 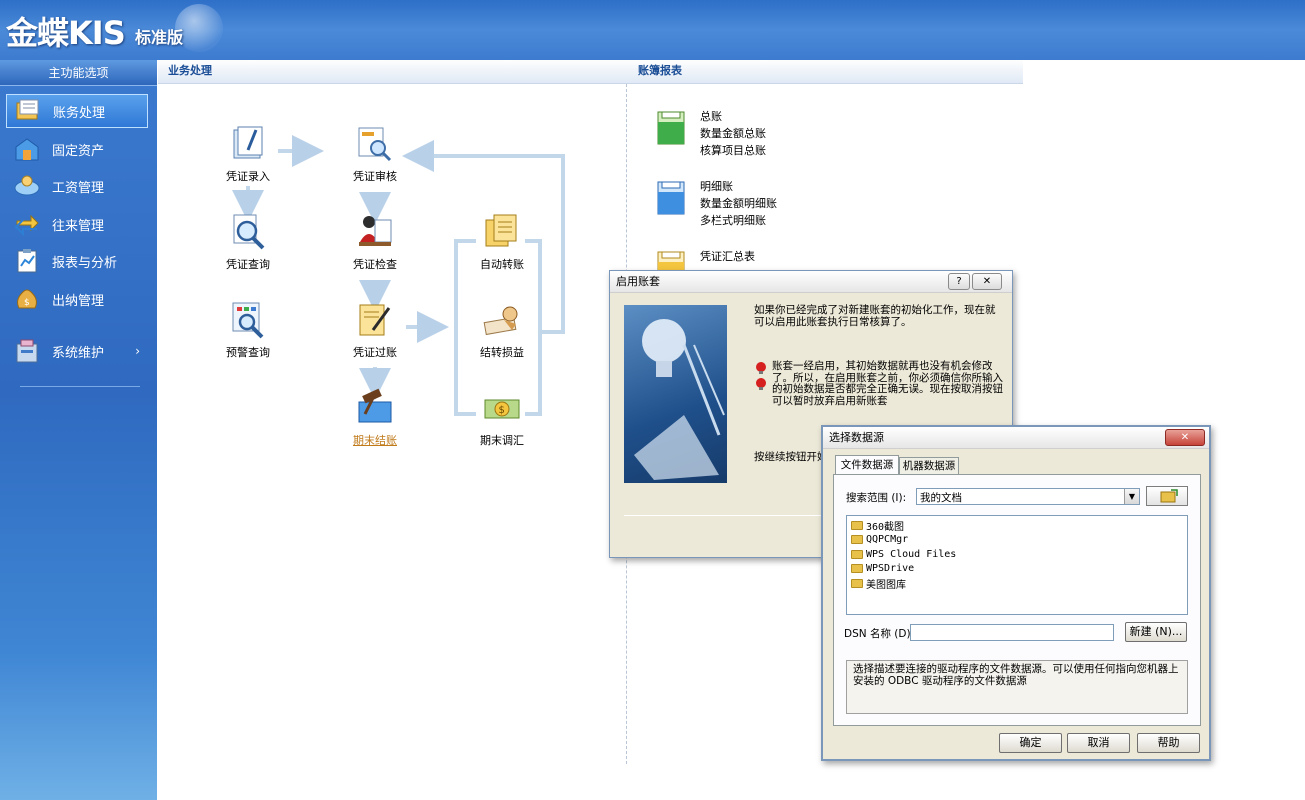 I want to click on dialog-titlebar: 启用账套 ? ✕, so click(x=811, y=282).